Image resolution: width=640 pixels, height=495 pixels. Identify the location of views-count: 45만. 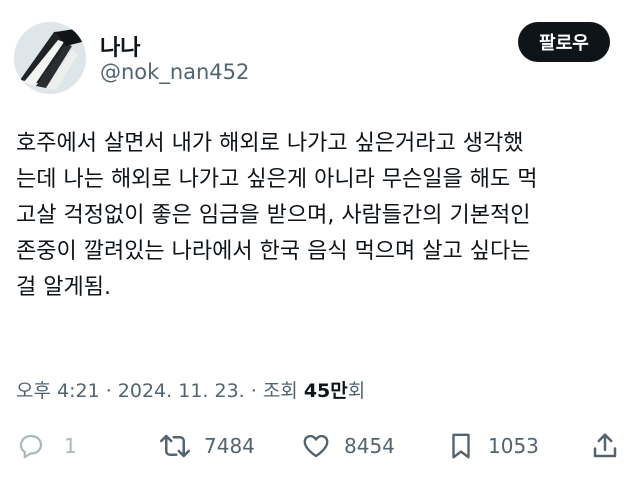
(325, 391).